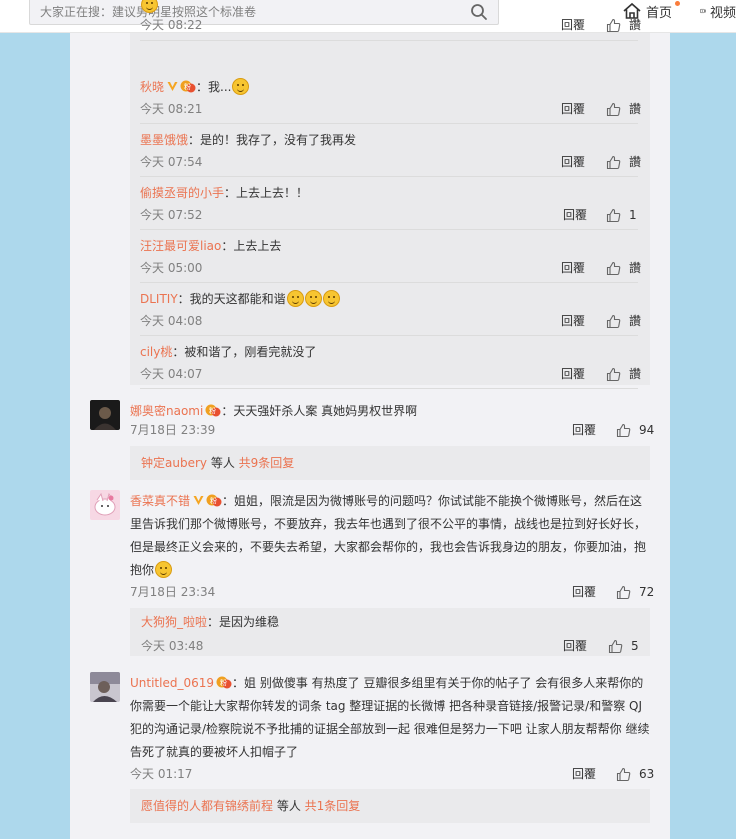 Image resolution: width=736 pixels, height=839 pixels. What do you see at coordinates (171, 321) in the screenshot?
I see `sub-comment-time: 今天 04:08` at bounding box center [171, 321].